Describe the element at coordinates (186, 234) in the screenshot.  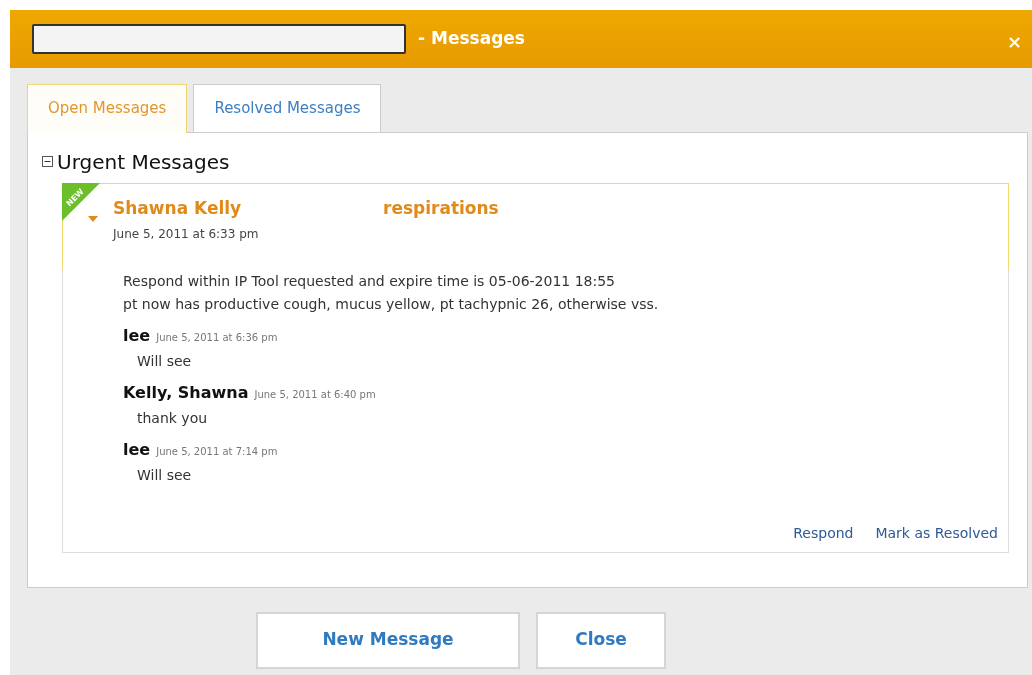
I see `message-time: June 5, 2011 at 6:33 pm` at that location.